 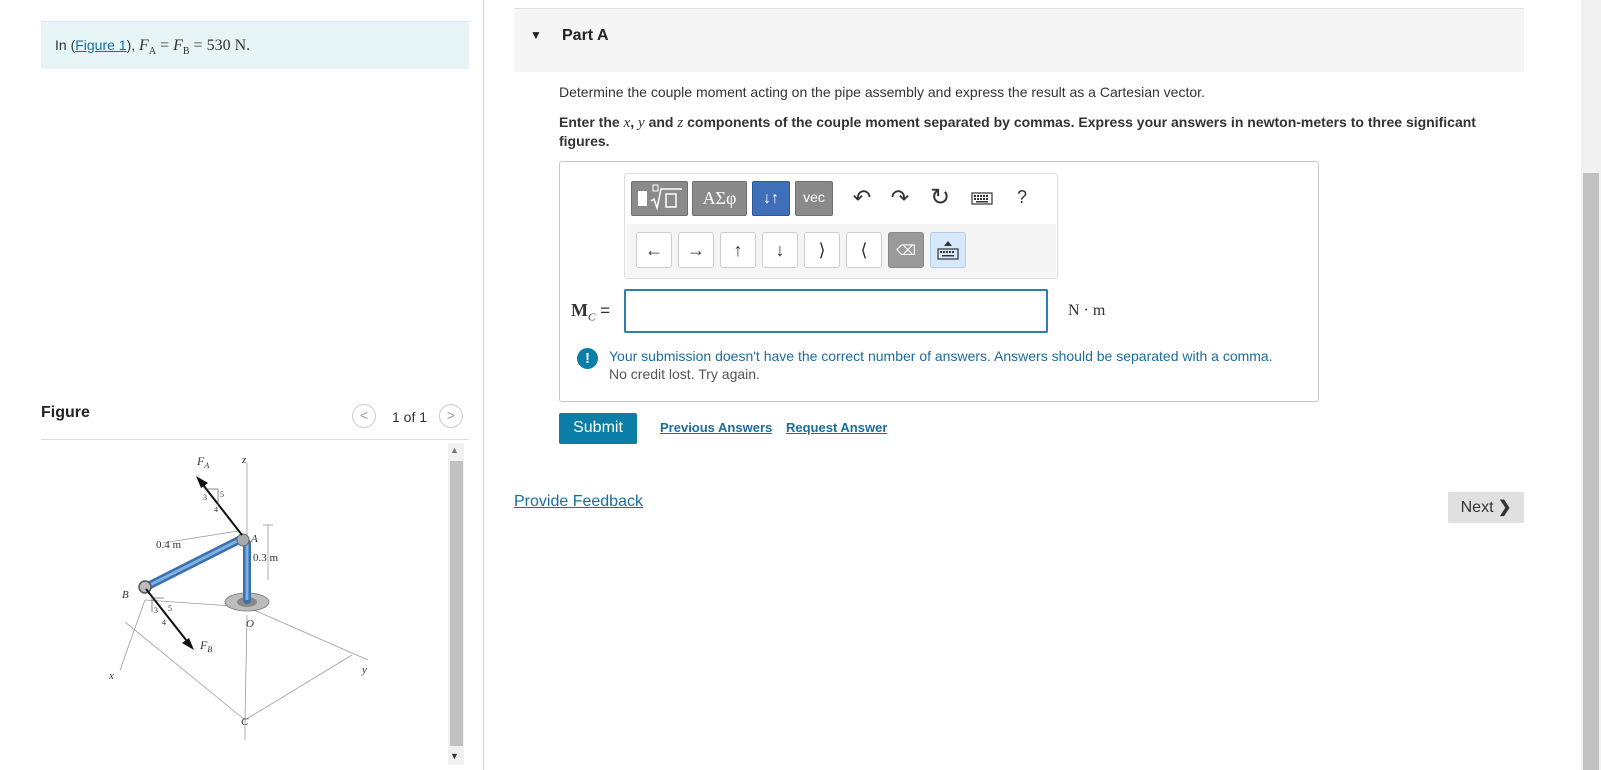 What do you see at coordinates (906, 250) in the screenshot?
I see `backspace-icon: ⌫` at bounding box center [906, 250].